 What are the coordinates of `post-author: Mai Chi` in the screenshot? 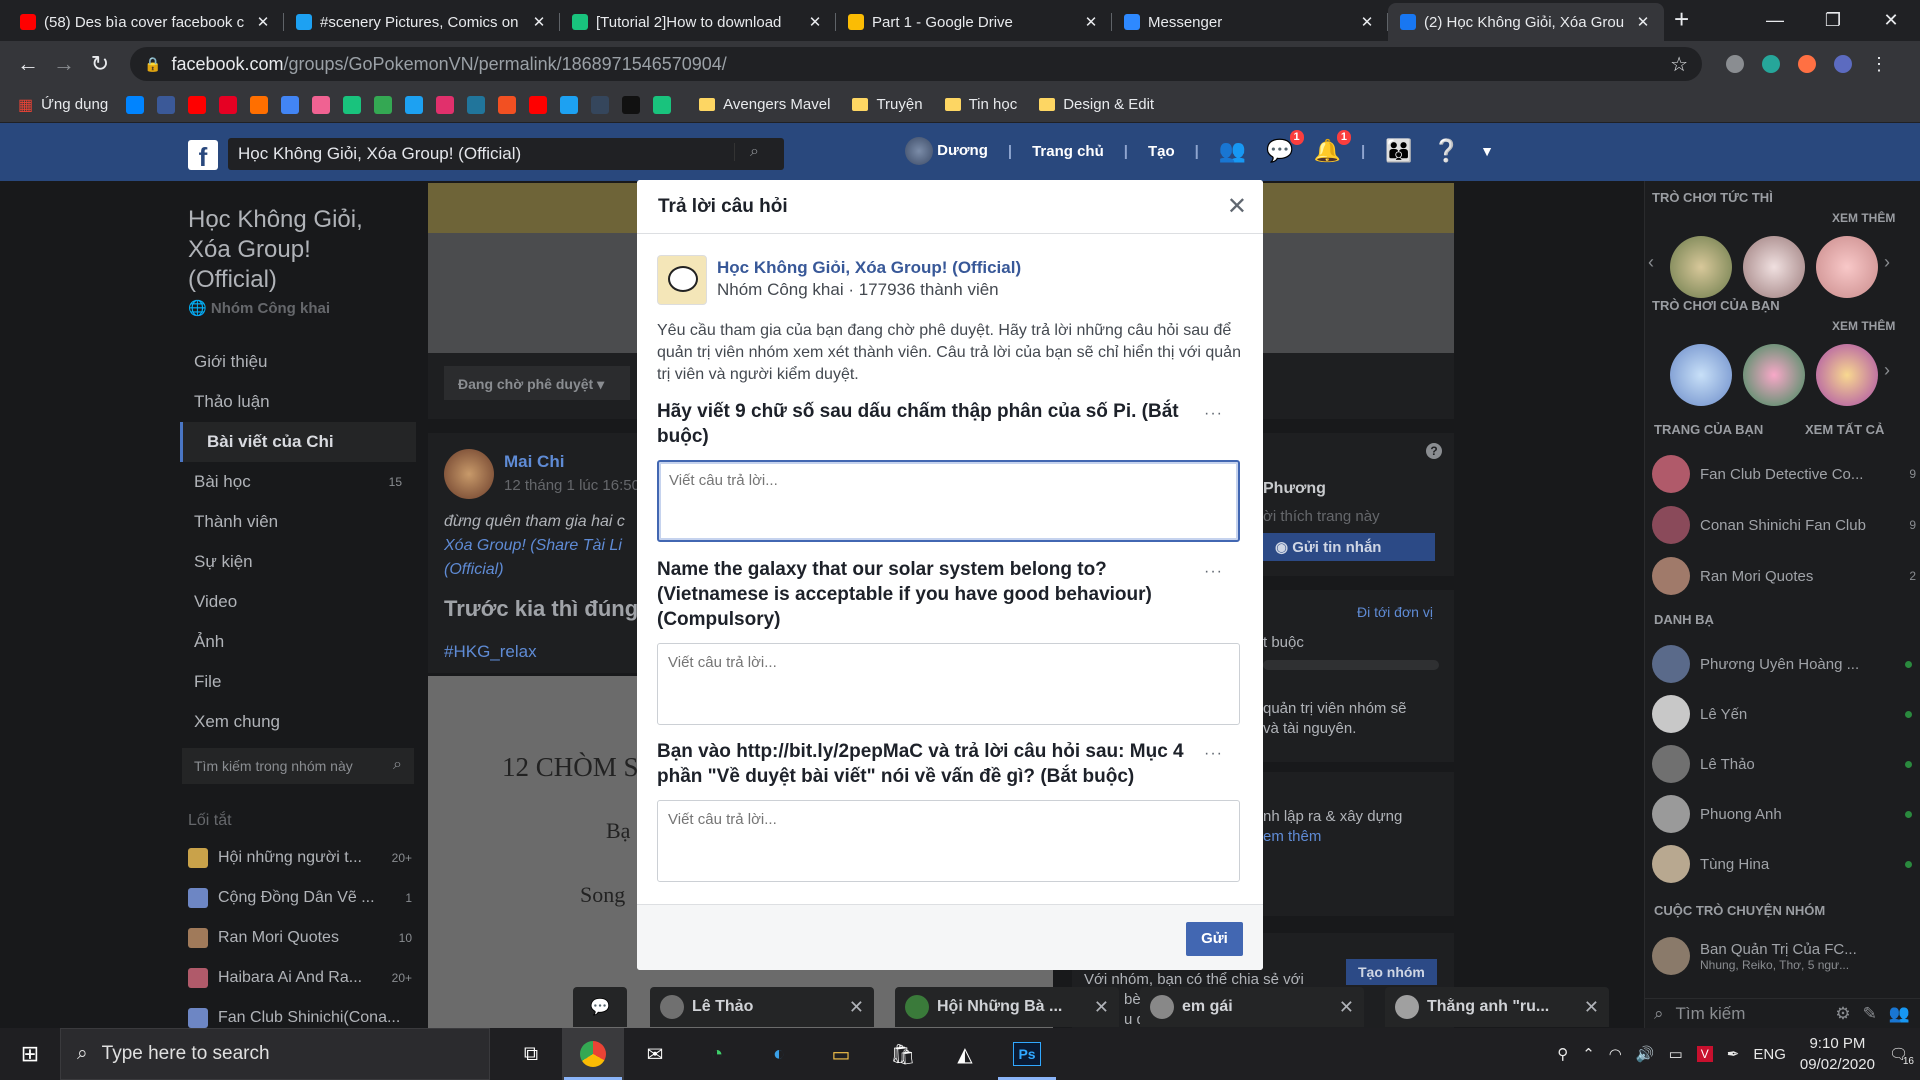 It's located at (534, 462).